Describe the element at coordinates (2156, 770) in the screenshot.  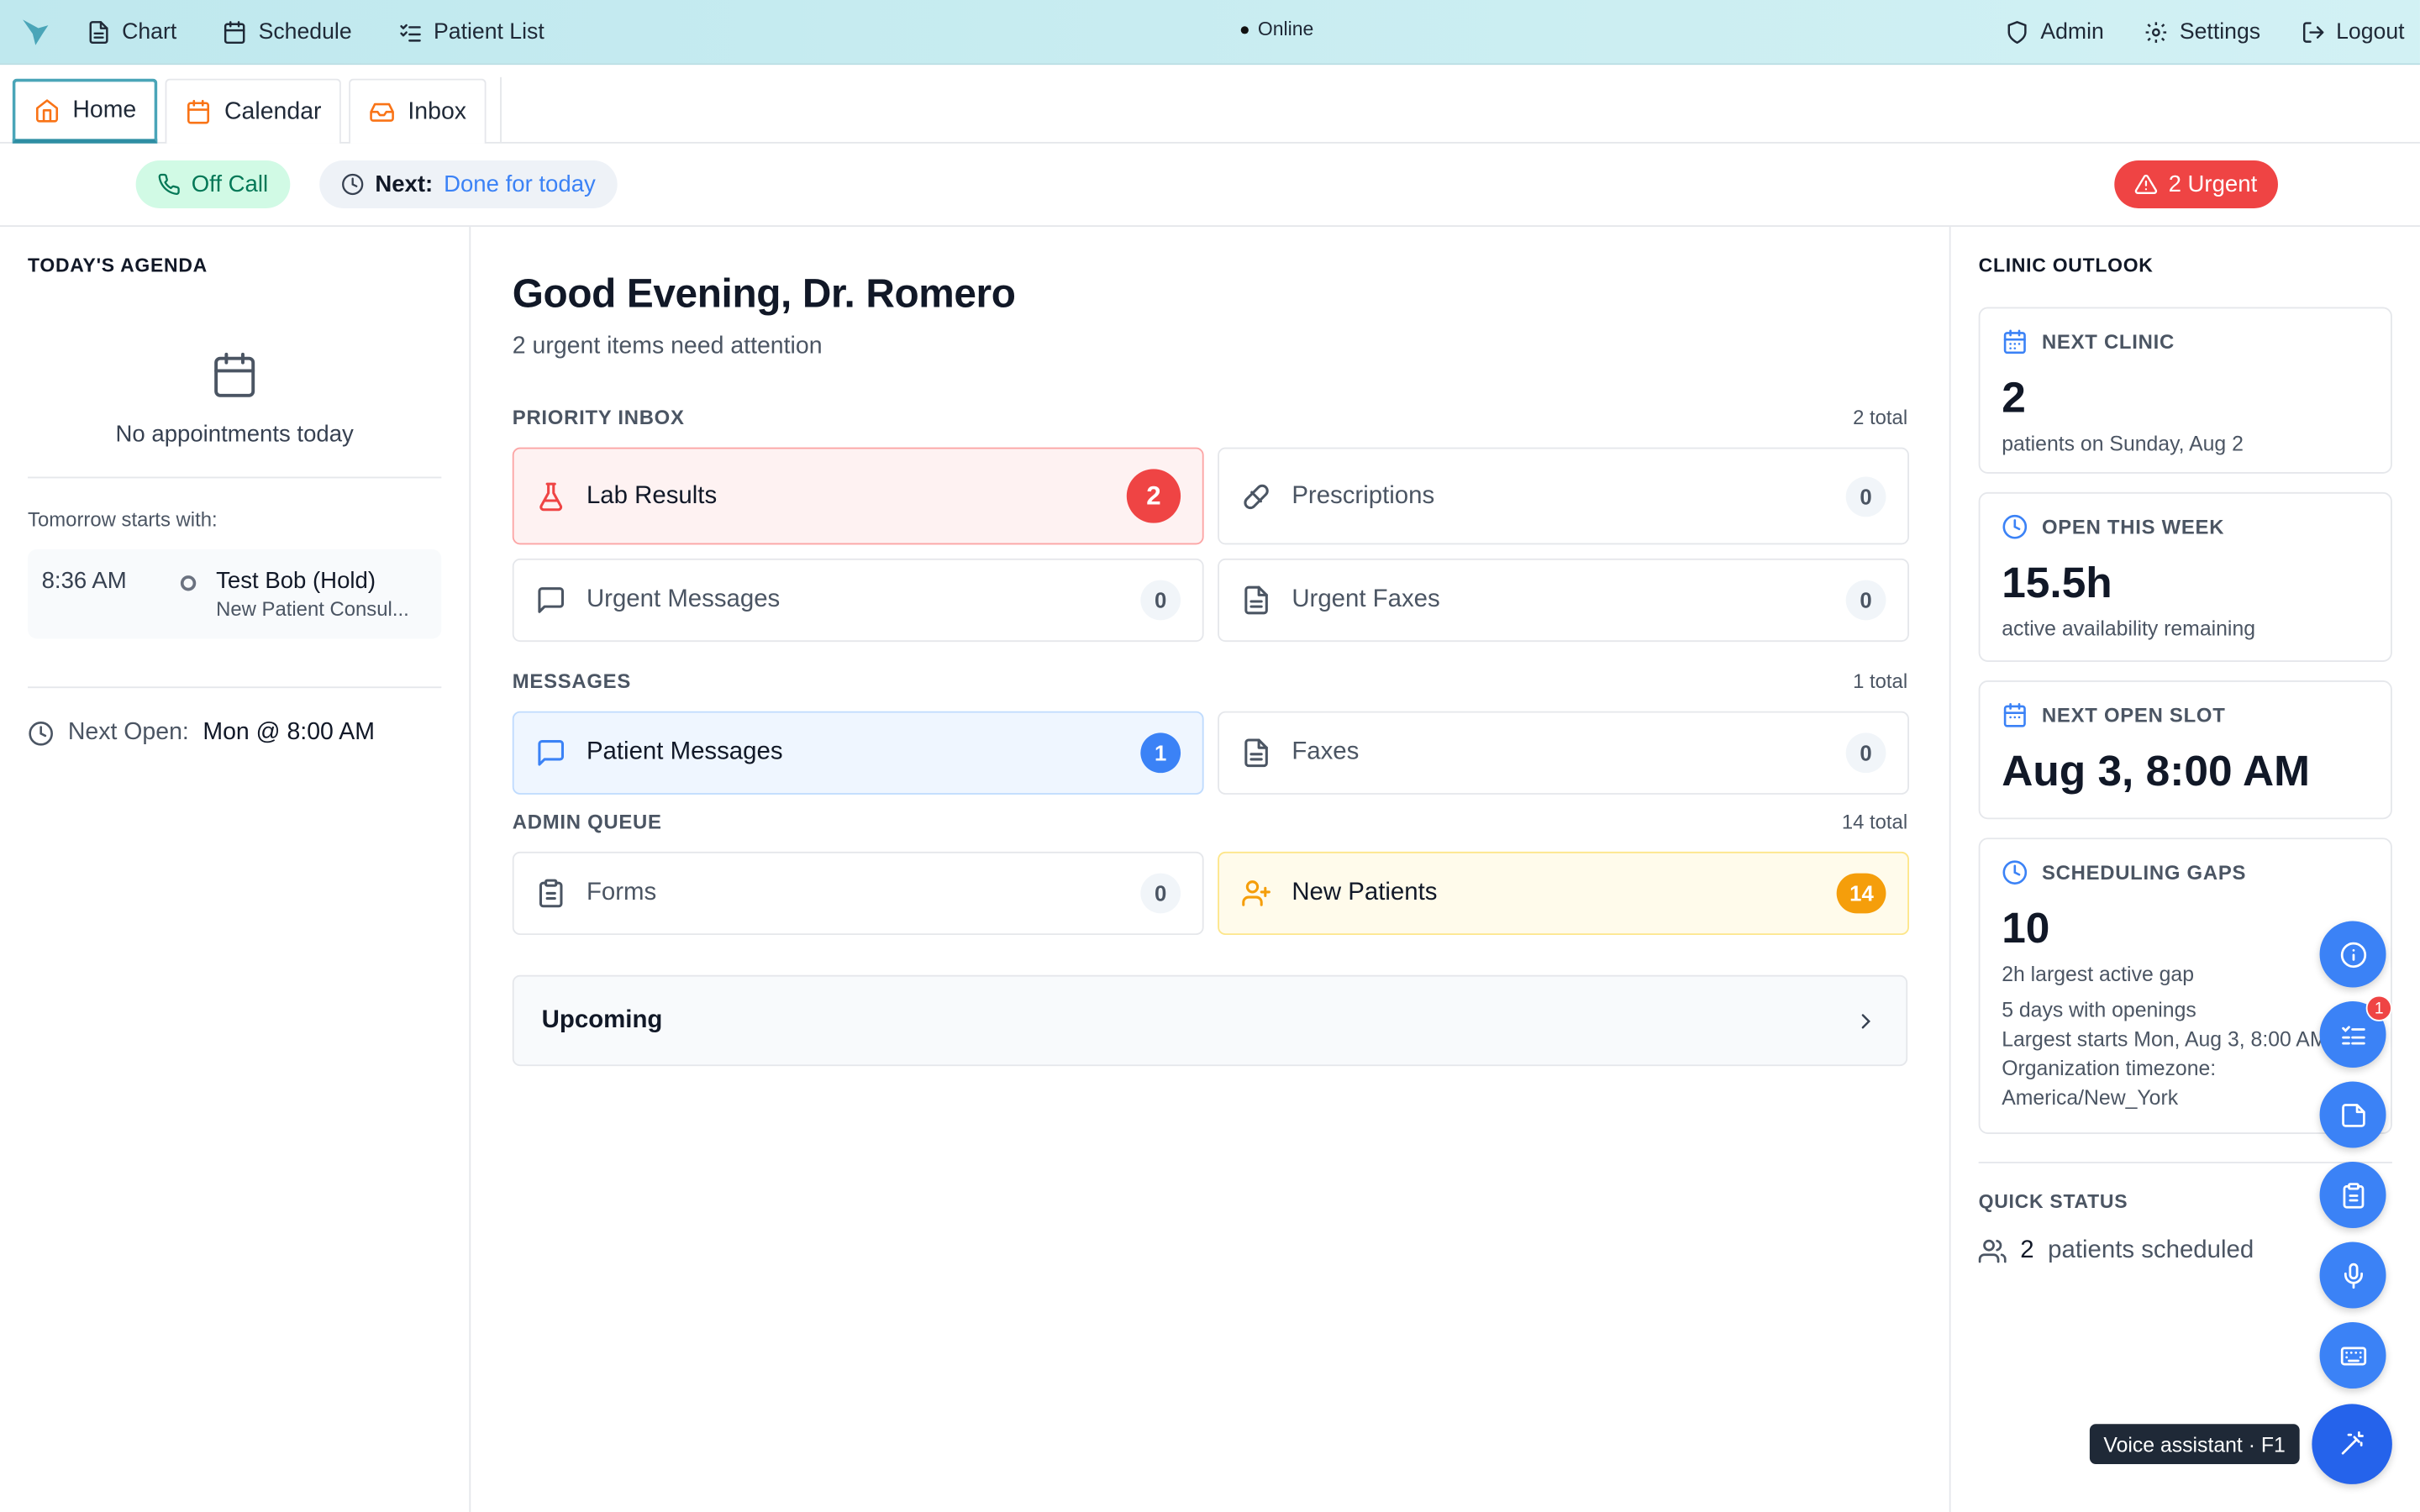
I see `next-open-slot-value: Aug 3, 8:00 AM` at that location.